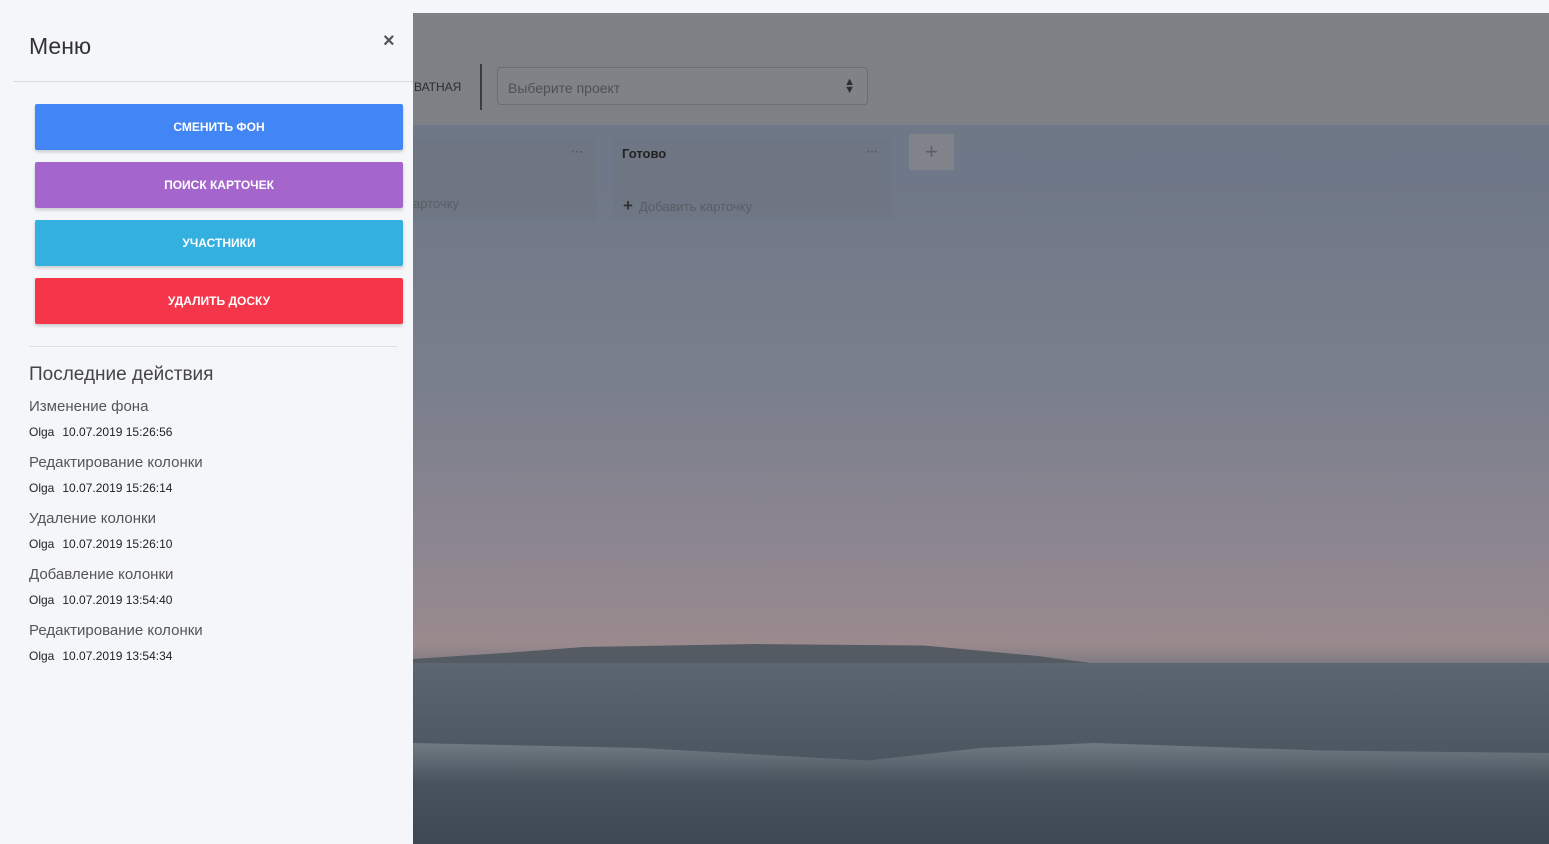  What do you see at coordinates (628, 205) in the screenshot?
I see `plus-icon: +` at bounding box center [628, 205].